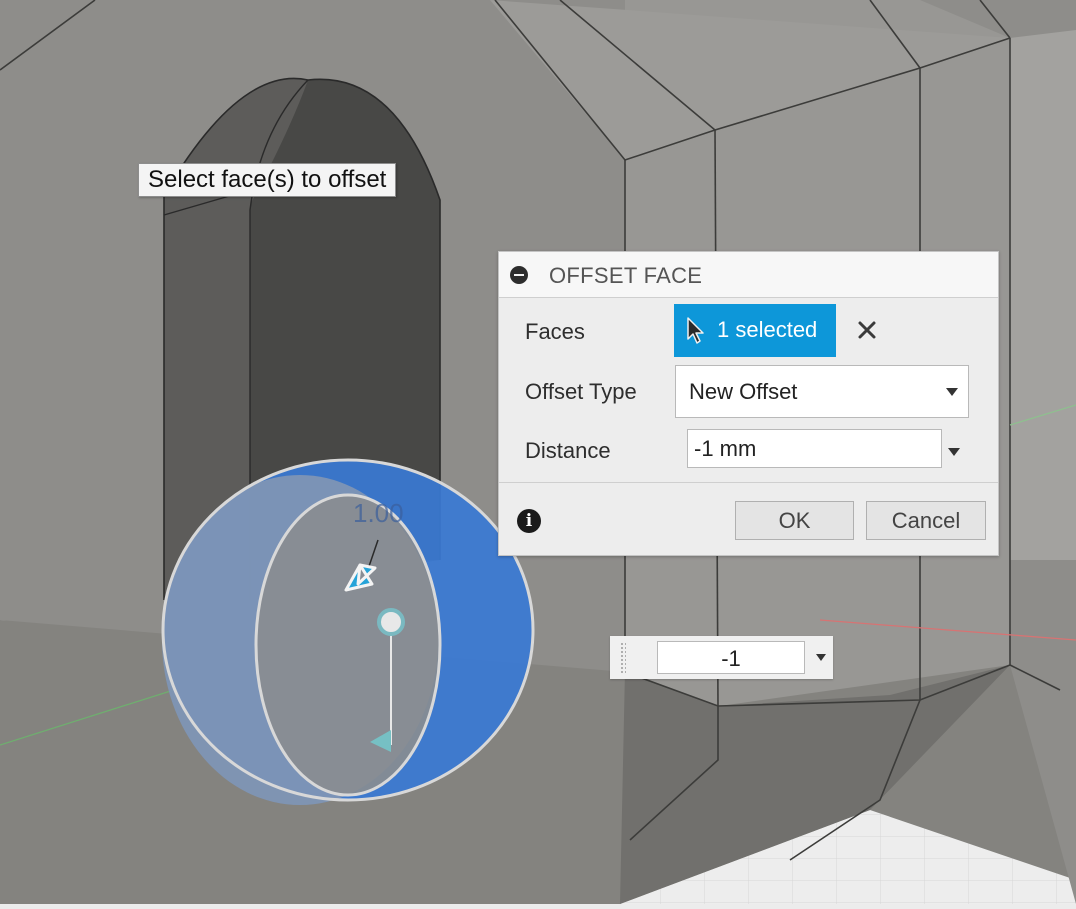  I want to click on dialog-footer: i OK Cancel, so click(748, 519).